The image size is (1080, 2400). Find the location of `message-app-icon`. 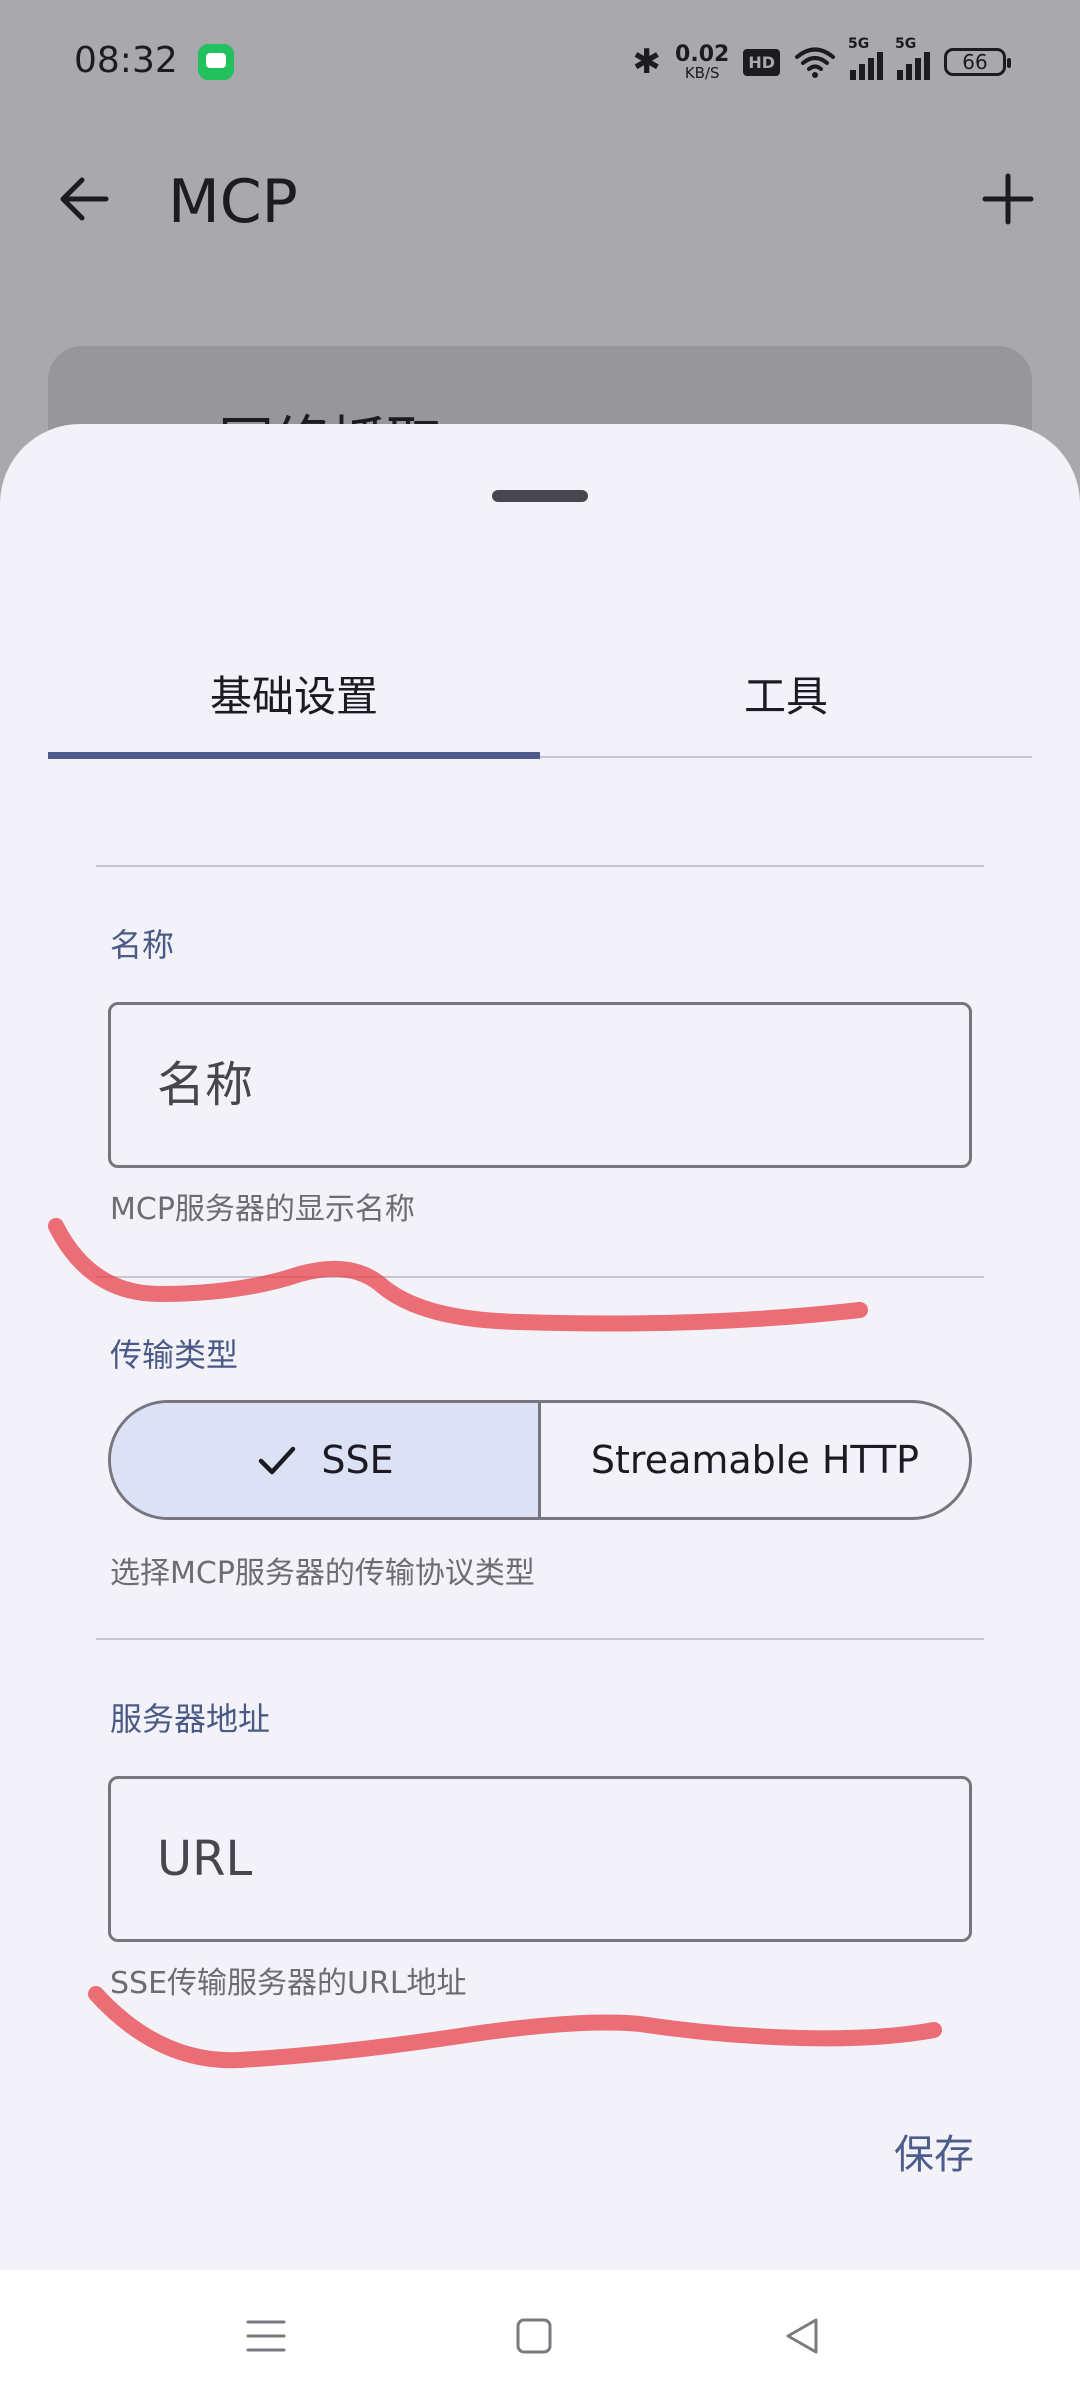

message-app-icon is located at coordinates (216, 62).